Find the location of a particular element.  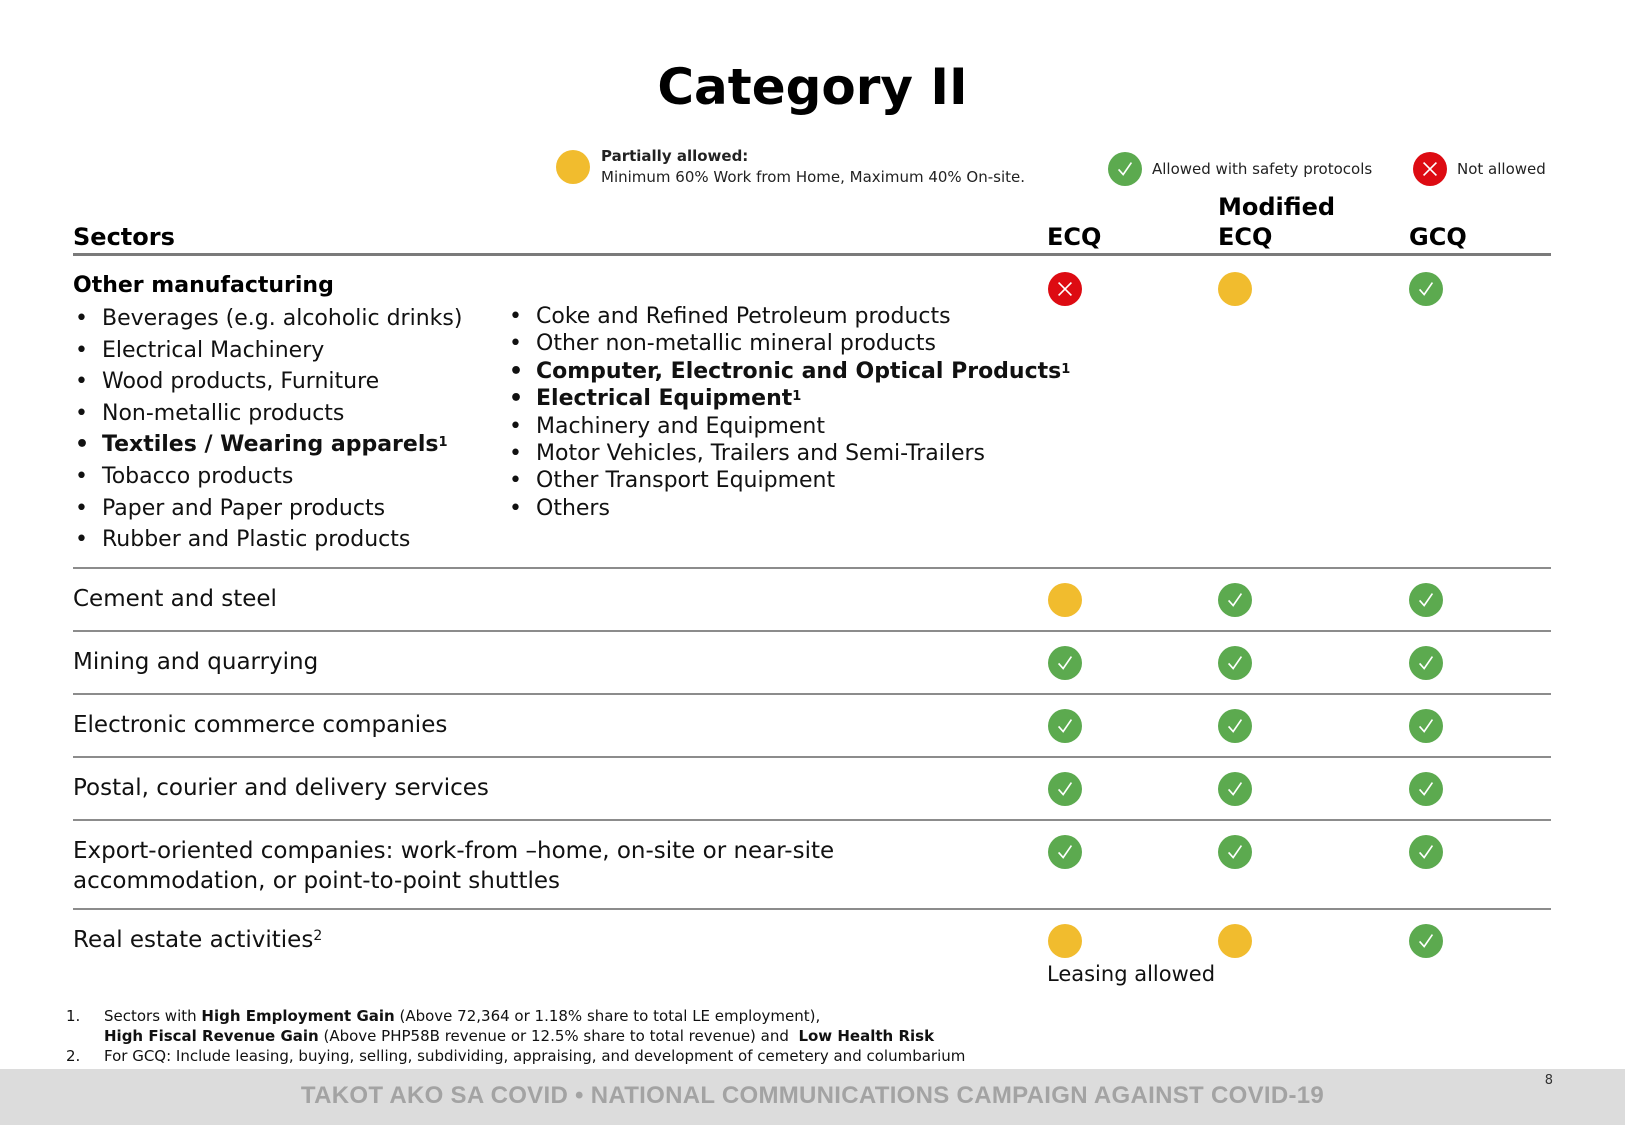

row-label-text: Cement and steel is located at coordinates (175, 599).